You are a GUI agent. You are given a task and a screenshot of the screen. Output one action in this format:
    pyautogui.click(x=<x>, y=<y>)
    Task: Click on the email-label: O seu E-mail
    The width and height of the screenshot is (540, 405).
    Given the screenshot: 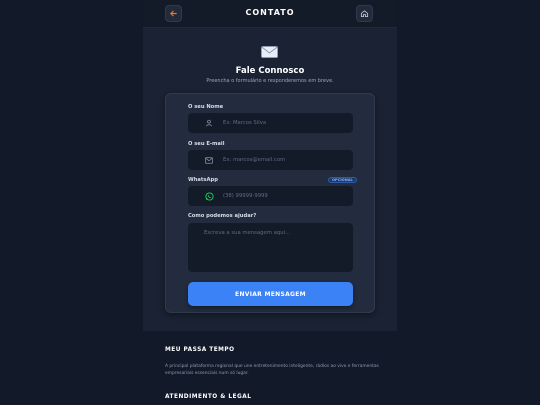 What is the action you would take?
    pyautogui.click(x=206, y=144)
    